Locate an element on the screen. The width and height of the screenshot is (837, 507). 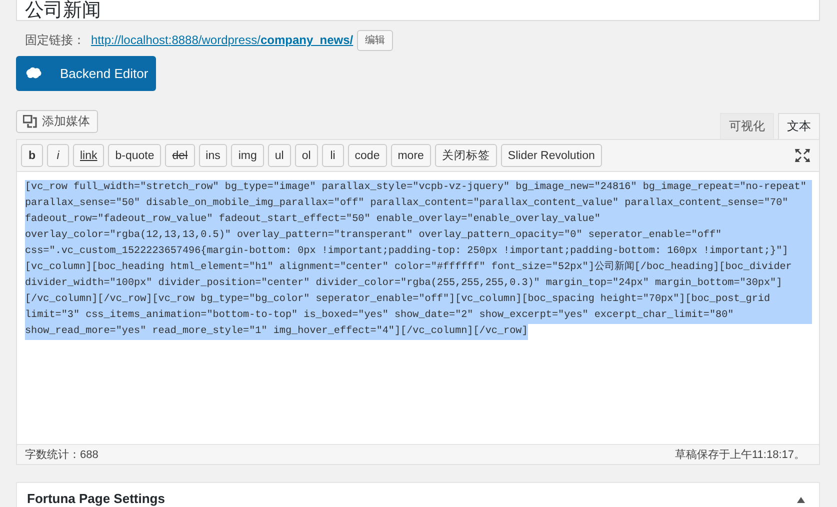
toolbar-button: 关闭标签 is located at coordinates (465, 155).